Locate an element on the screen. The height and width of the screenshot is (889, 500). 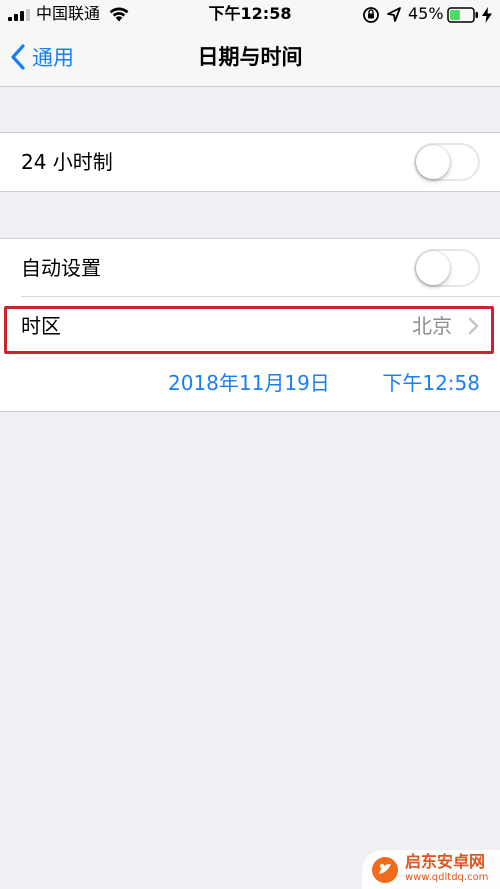
watermark-url: www.qdltdq.com is located at coordinates (447, 877).